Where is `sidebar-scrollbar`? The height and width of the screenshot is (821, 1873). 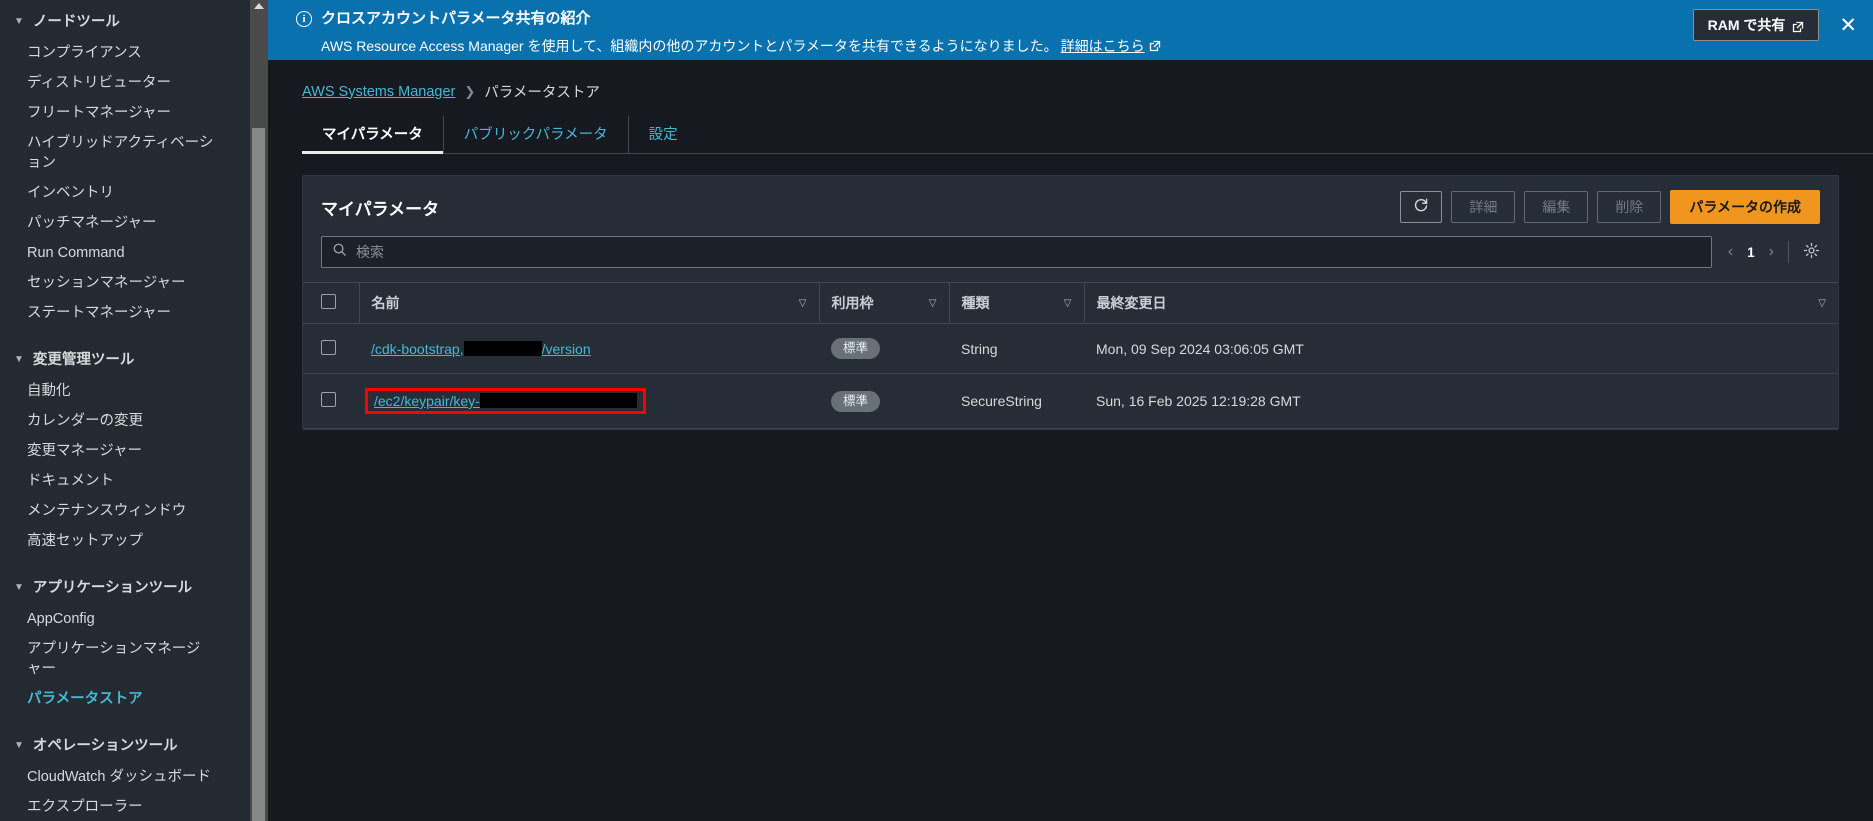
sidebar-scrollbar is located at coordinates (259, 410).